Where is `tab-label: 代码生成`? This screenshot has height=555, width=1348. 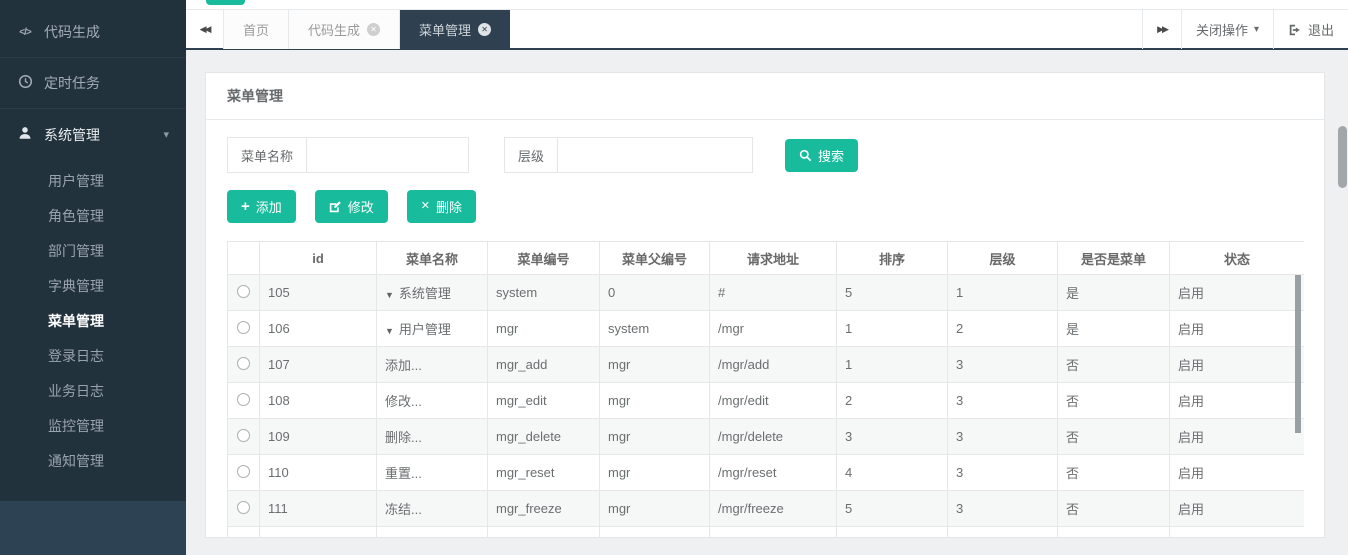 tab-label: 代码生成 is located at coordinates (334, 30).